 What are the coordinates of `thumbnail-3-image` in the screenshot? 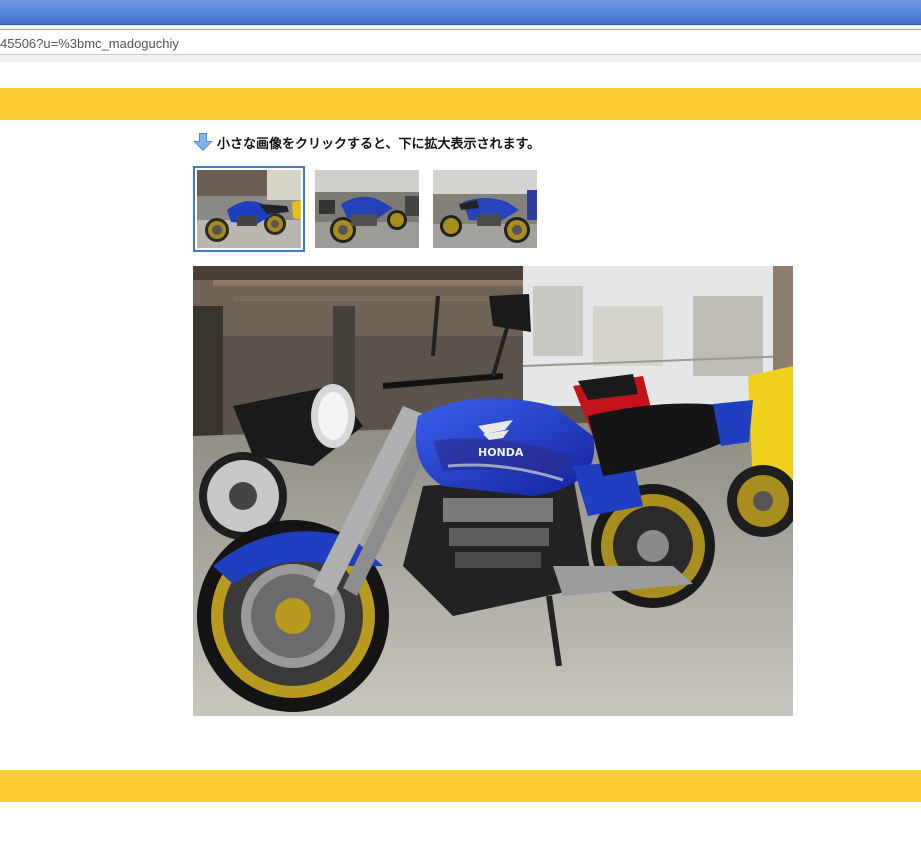 It's located at (485, 209).